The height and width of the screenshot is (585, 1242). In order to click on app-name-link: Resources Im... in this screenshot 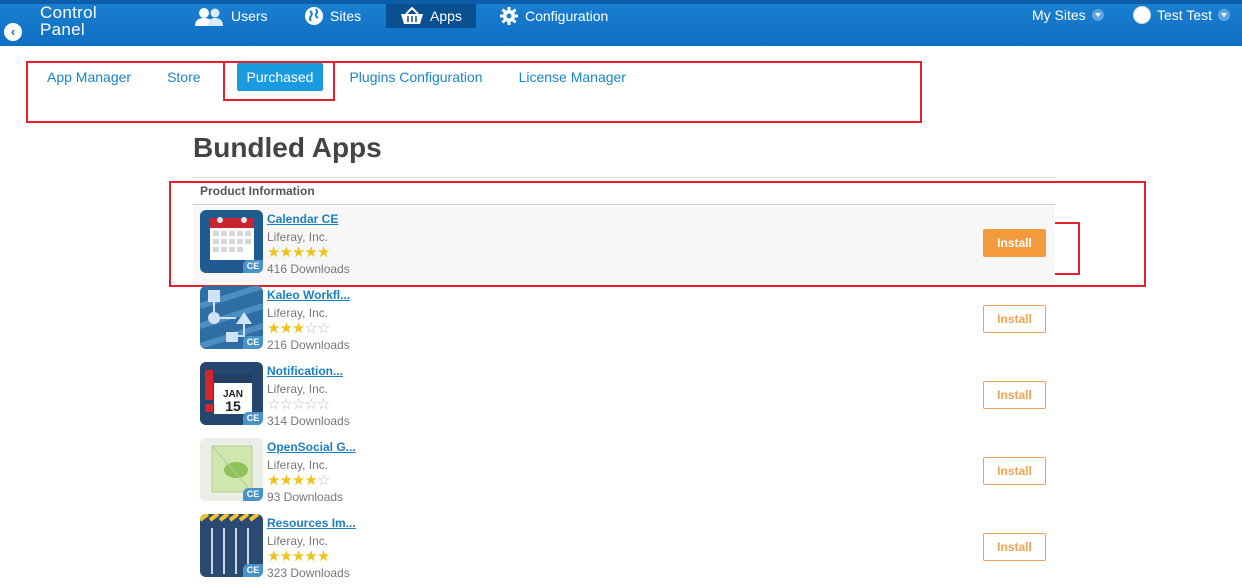, I will do `click(311, 523)`.